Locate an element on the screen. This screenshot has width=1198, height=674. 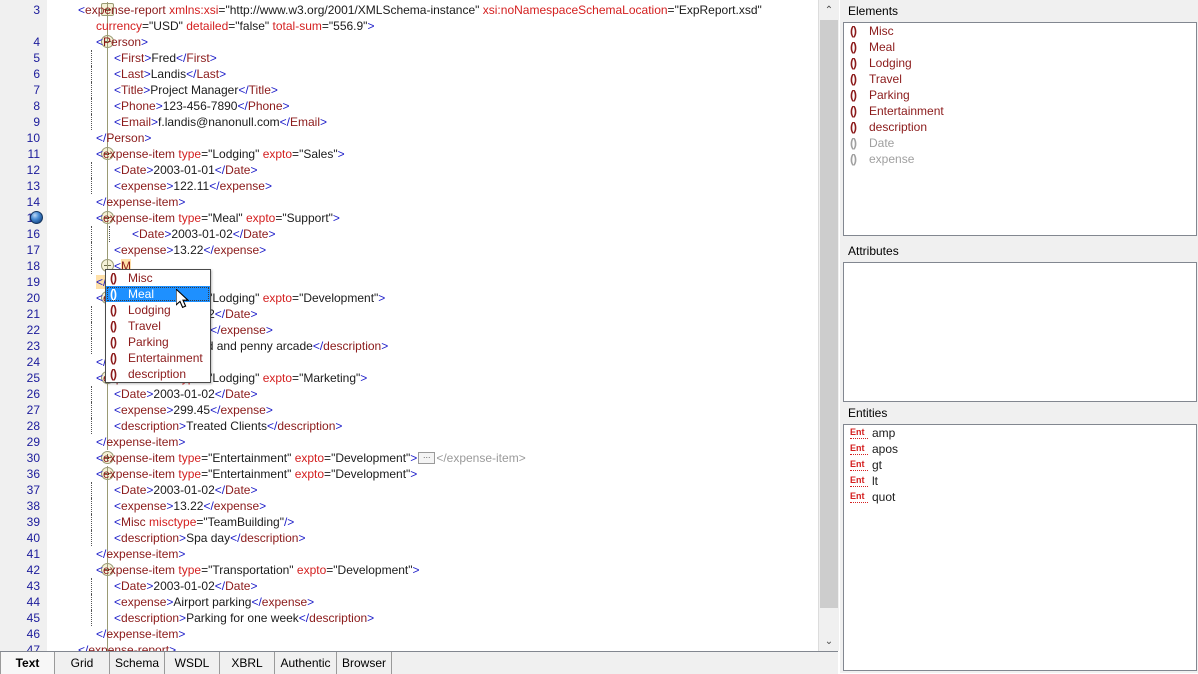
code-token: > is located at coordinates (269, 330).